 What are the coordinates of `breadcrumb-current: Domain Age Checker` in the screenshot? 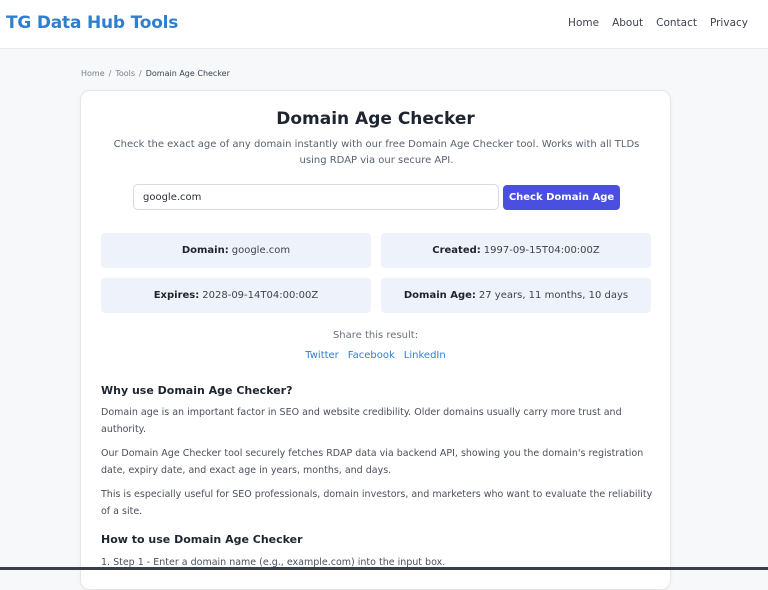 It's located at (187, 73).